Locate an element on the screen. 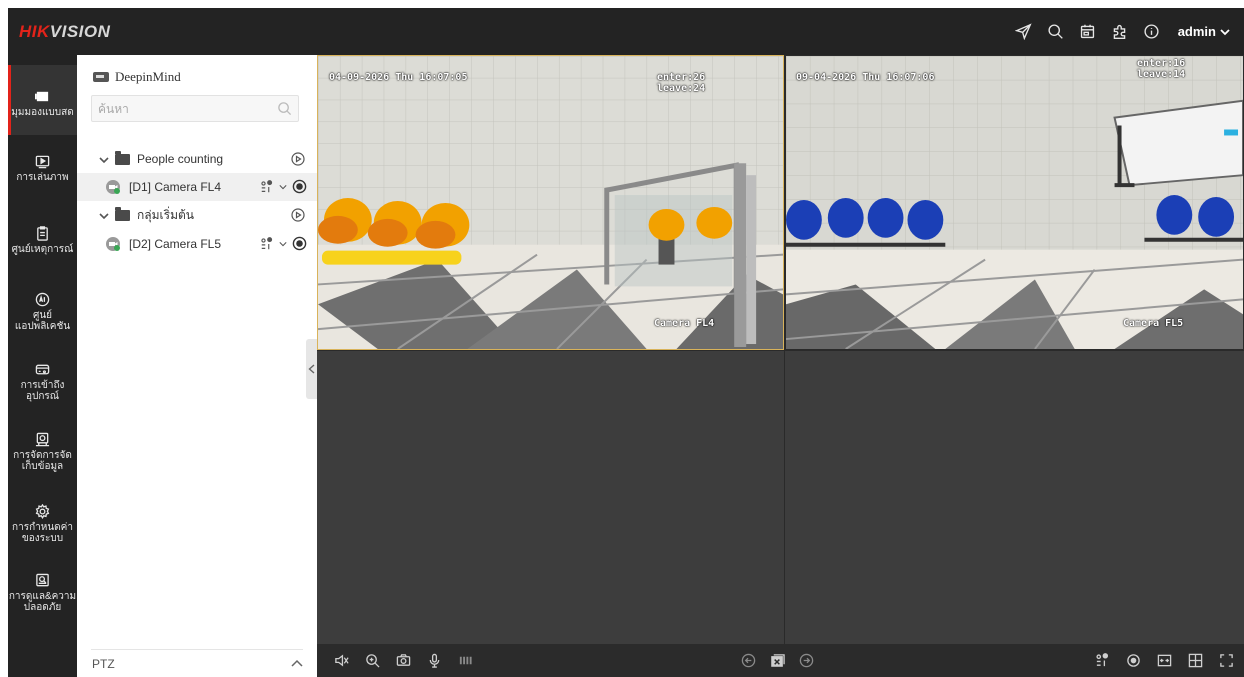 The height and width of the screenshot is (677, 1244). toolbar-right-group is located at coordinates (1164, 660).